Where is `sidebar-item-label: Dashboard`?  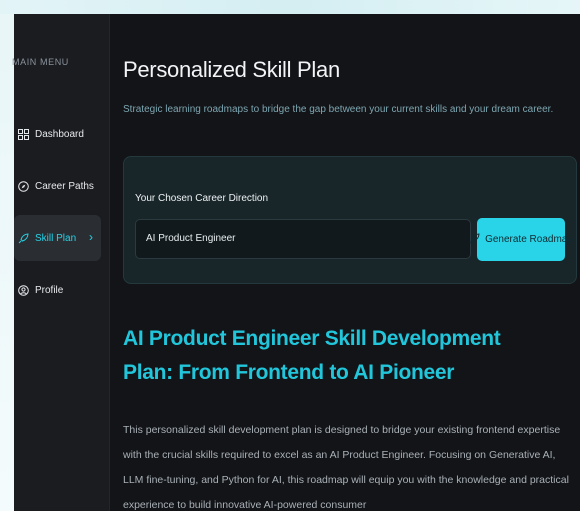 sidebar-item-label: Dashboard is located at coordinates (59, 134).